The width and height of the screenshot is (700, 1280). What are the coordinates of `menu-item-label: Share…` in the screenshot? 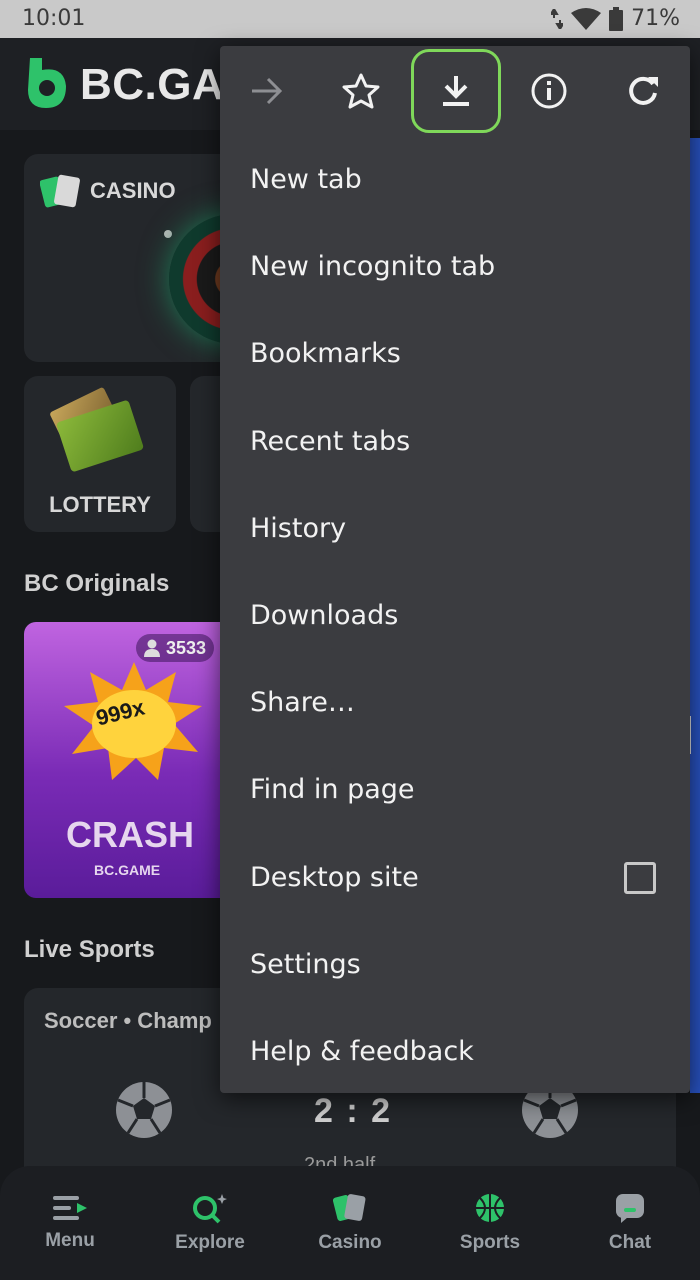 It's located at (302, 703).